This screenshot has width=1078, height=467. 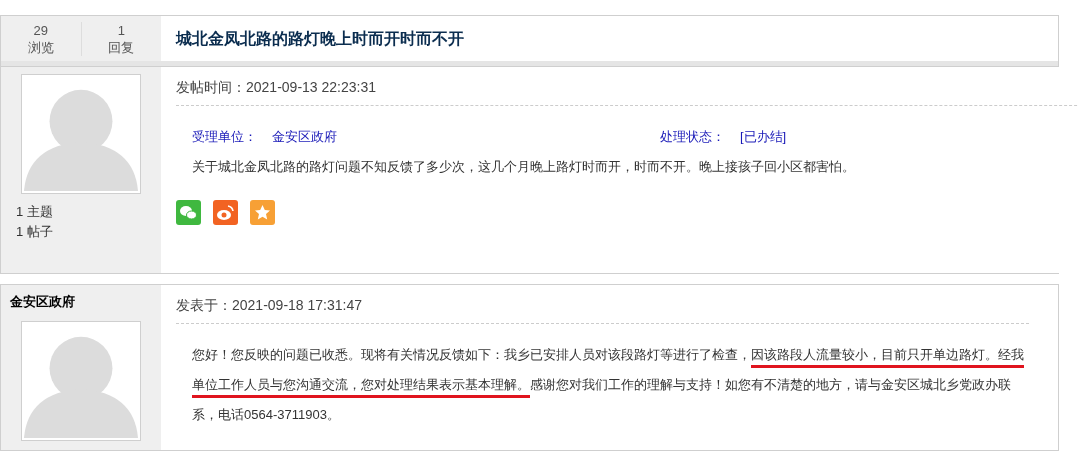 What do you see at coordinates (35, 212) in the screenshot?
I see `author-stat: 1 主题` at bounding box center [35, 212].